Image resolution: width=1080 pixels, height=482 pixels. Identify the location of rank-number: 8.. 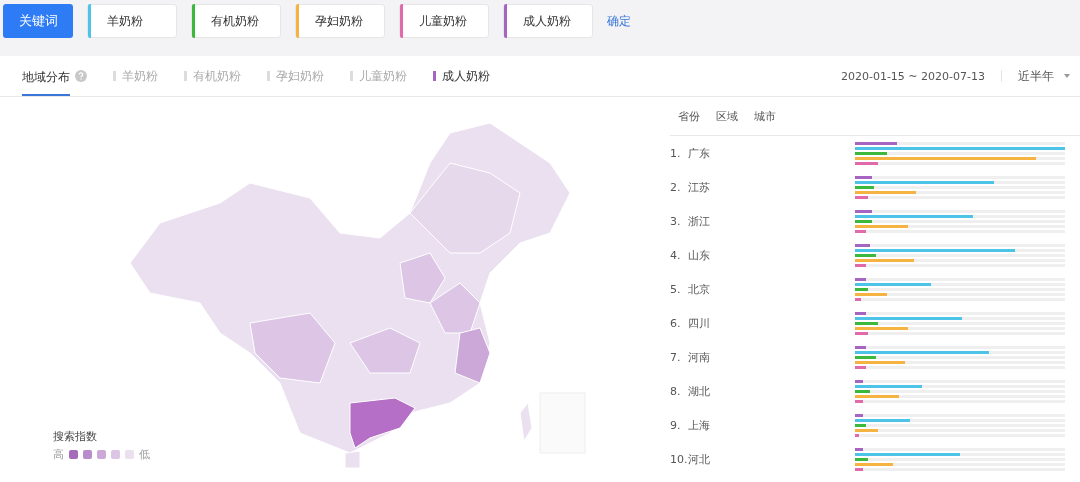
(676, 391).